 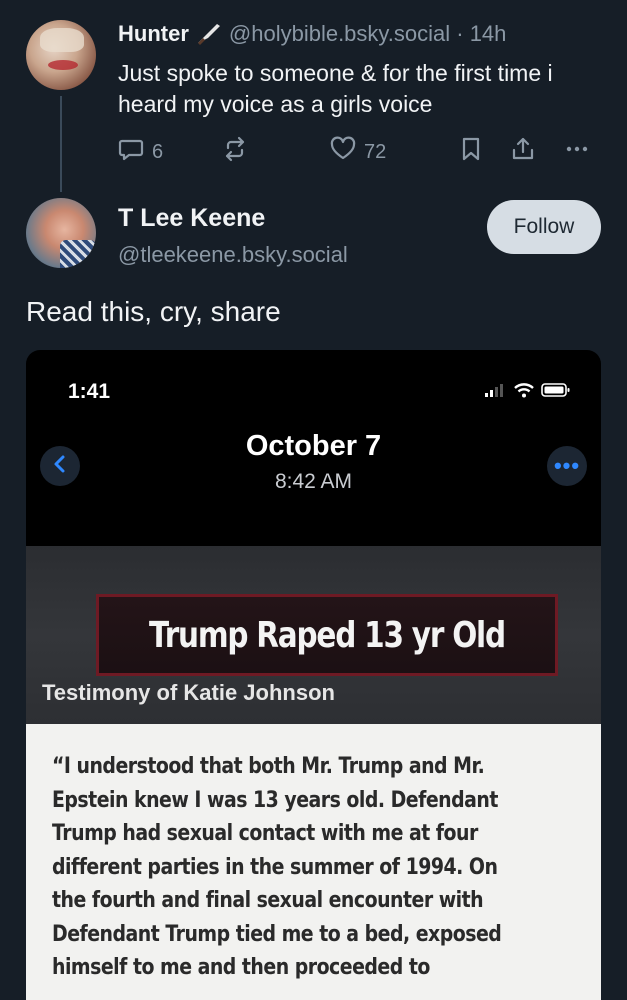 I want to click on reply-count: 6, so click(x=158, y=151).